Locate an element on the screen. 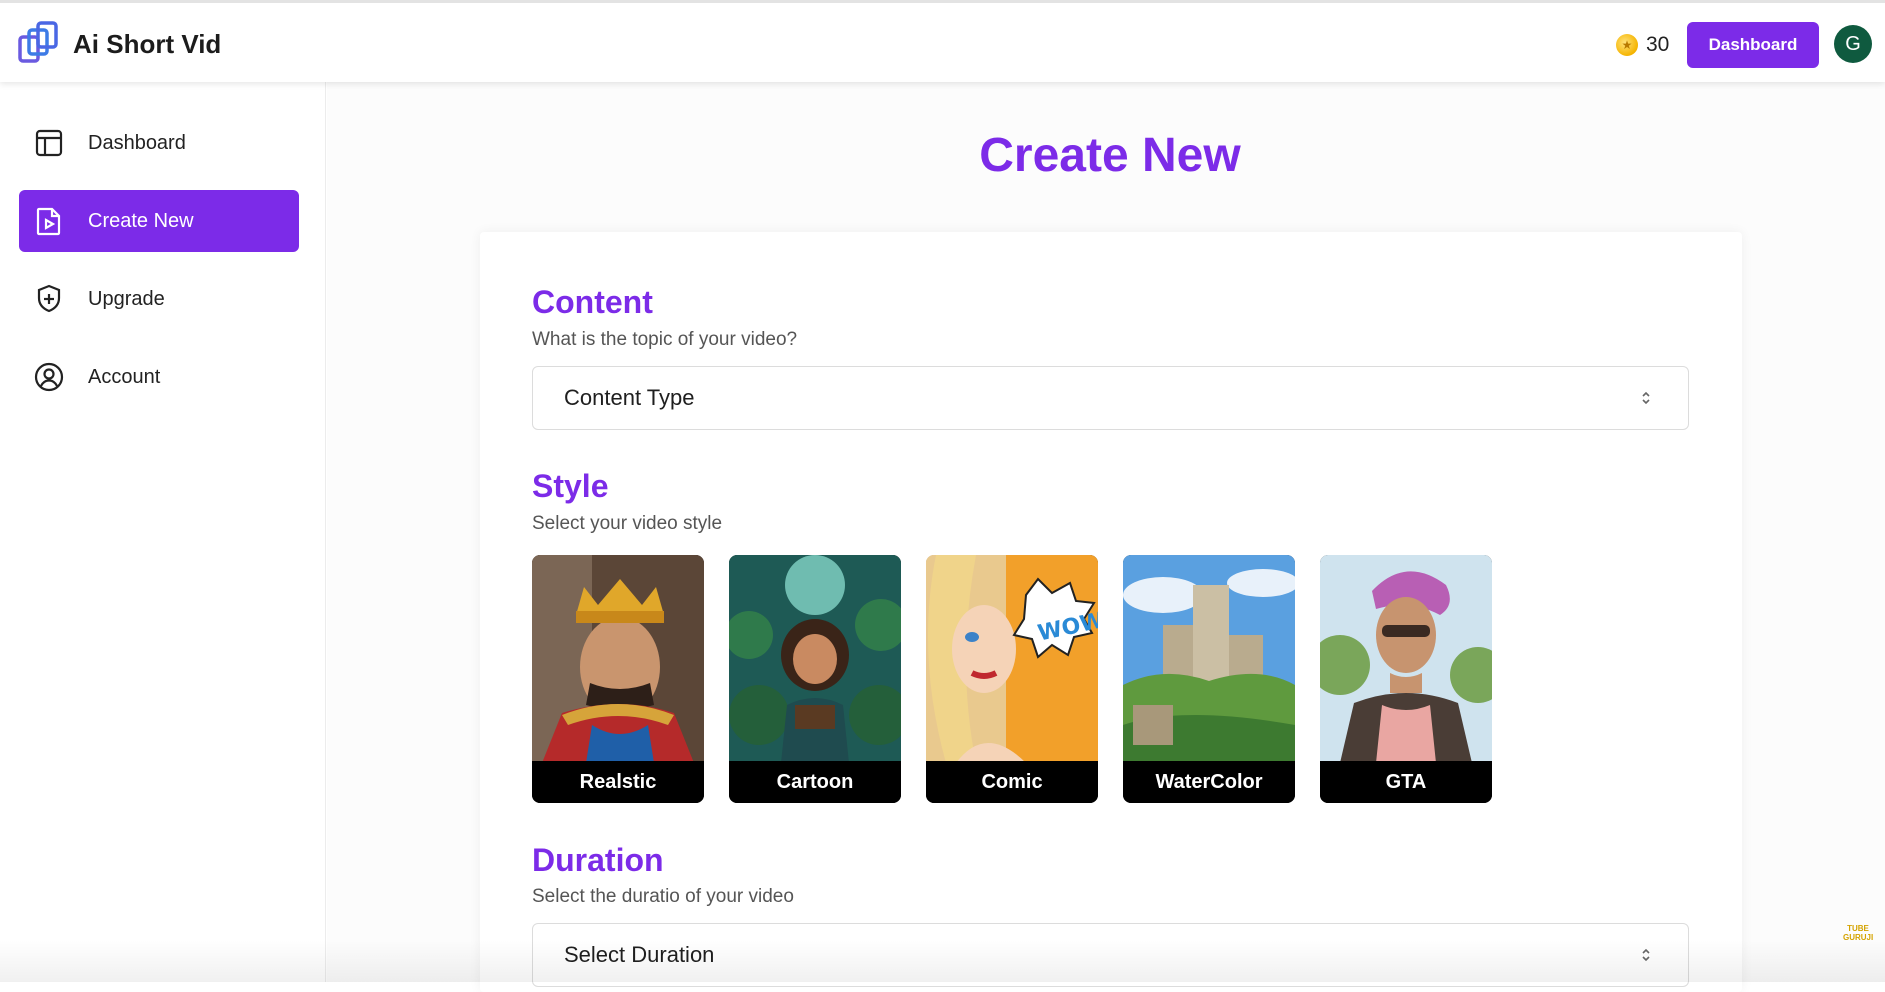 Image resolution: width=1885 pixels, height=992 pixels. file-video-icon is located at coordinates (49, 221).